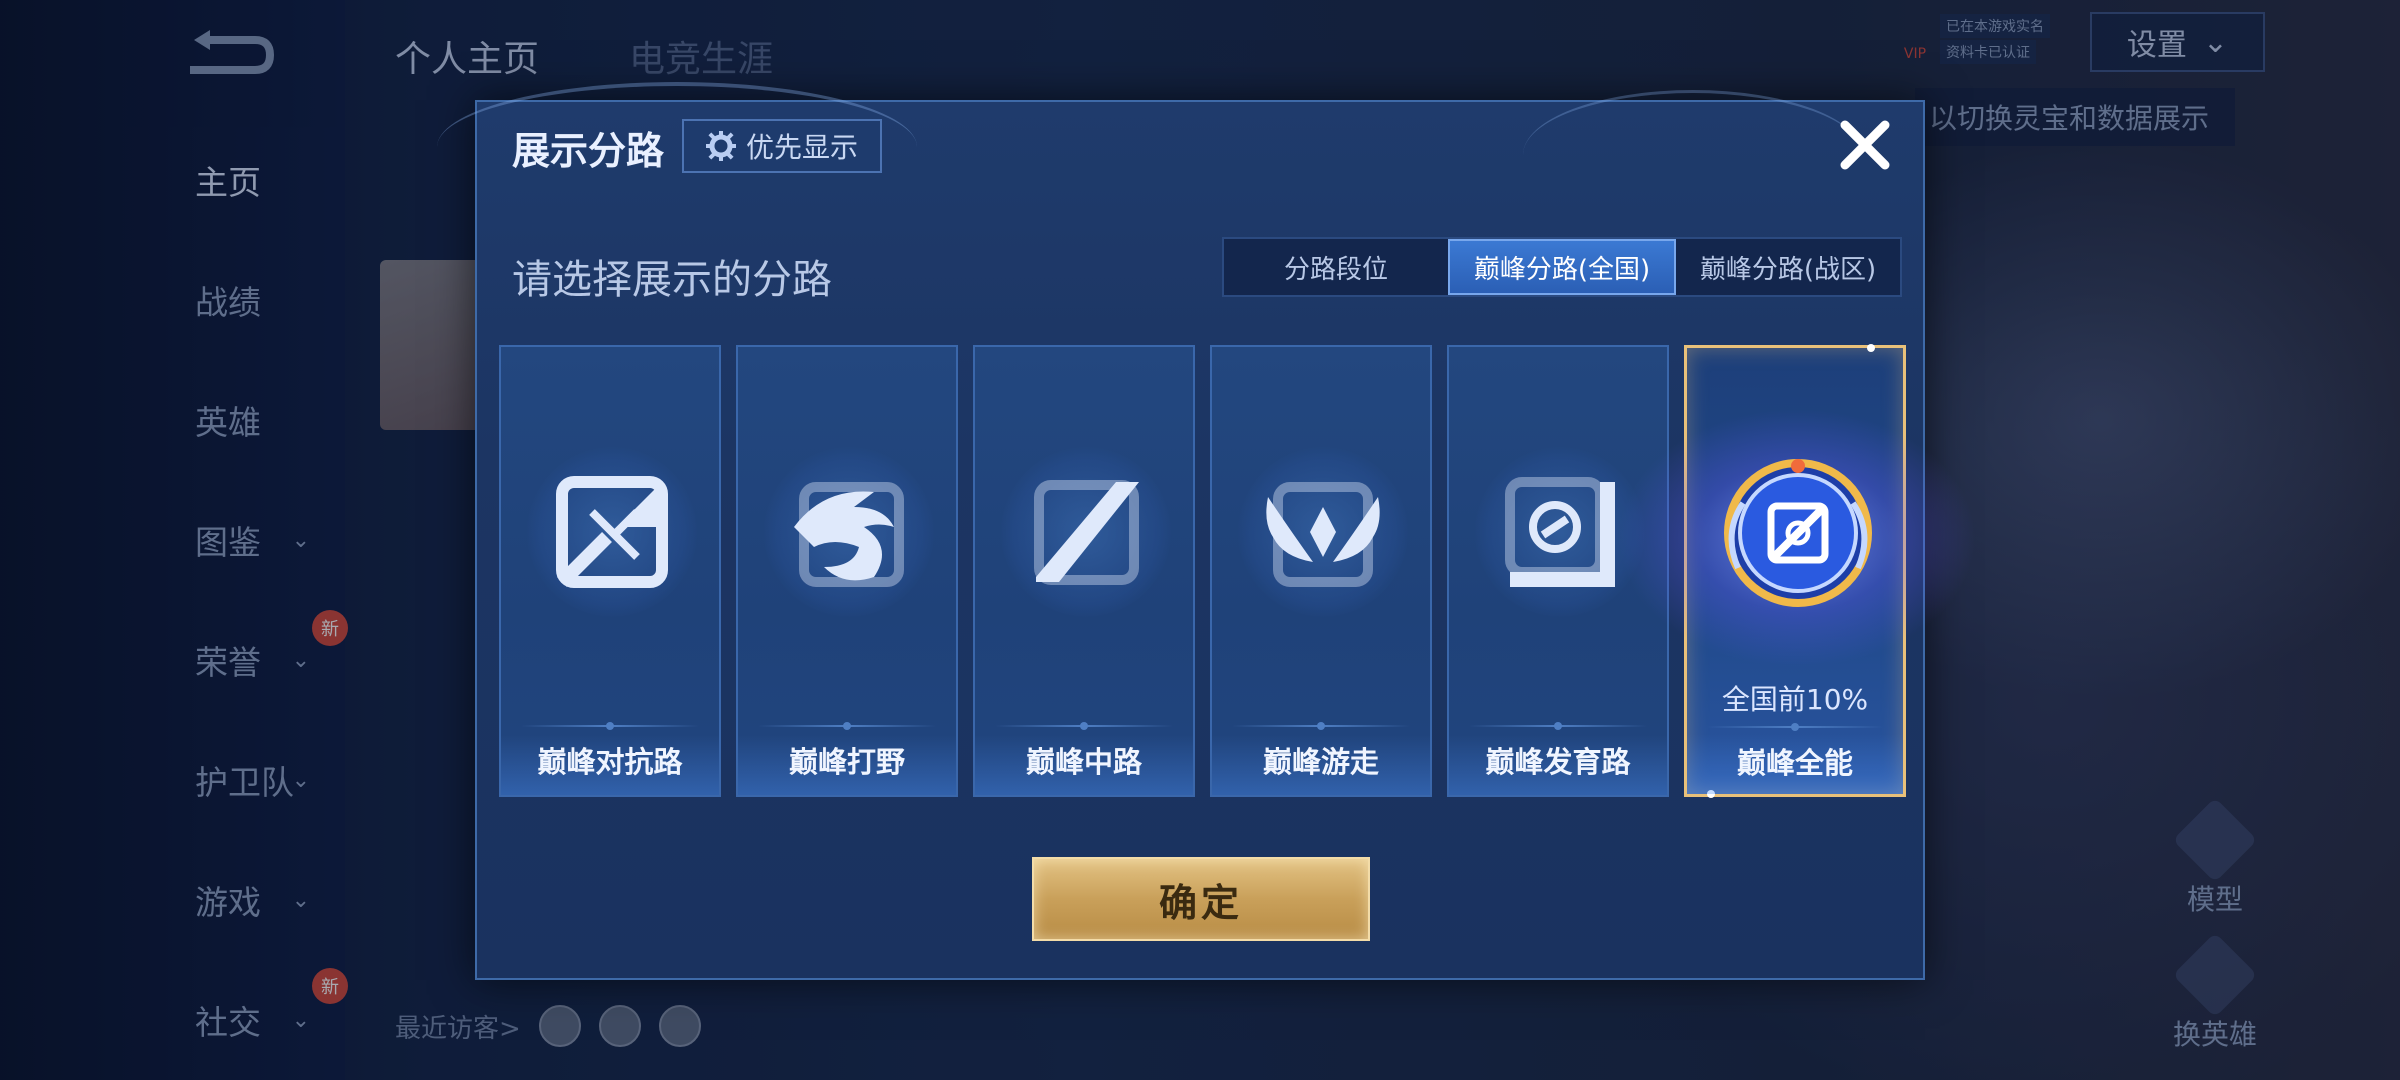 The width and height of the screenshot is (2400, 1080). I want to click on lane-card-label: 巅峰全能, so click(1794, 763).